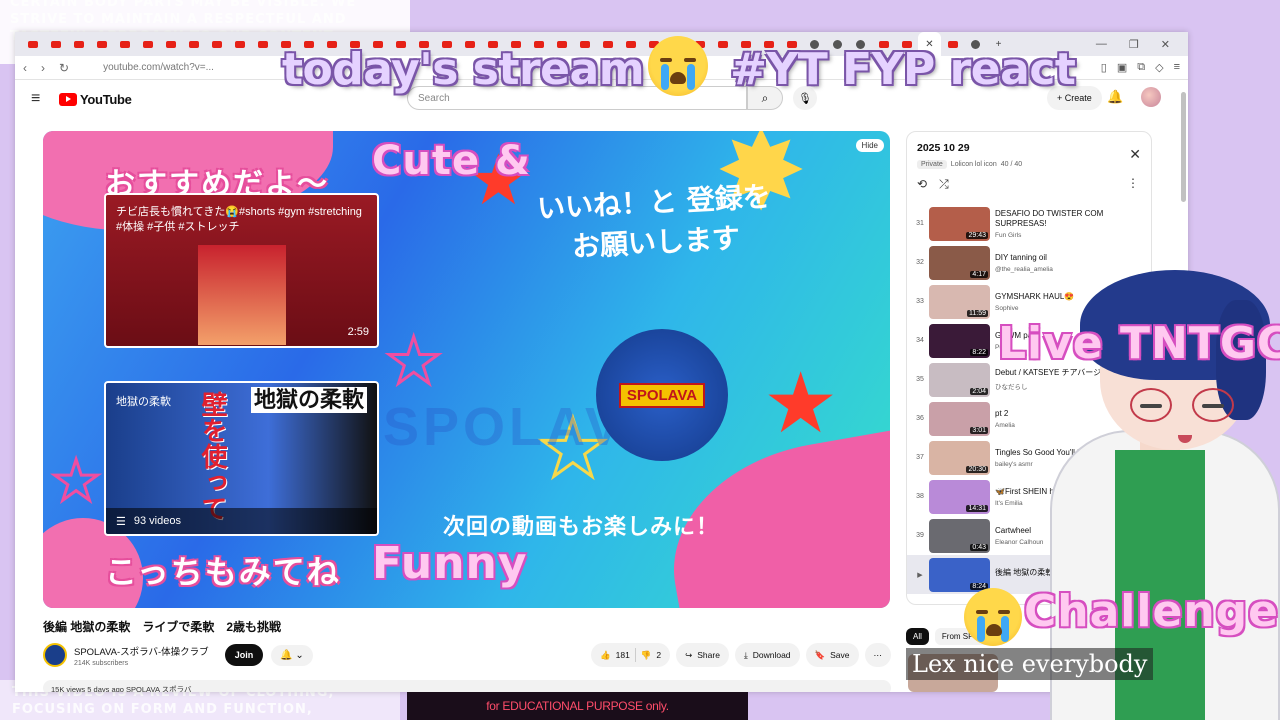 The image size is (1280, 720). Describe the element at coordinates (959, 262) in the screenshot. I see `playlist-item-thumbnail: 4:17` at that location.